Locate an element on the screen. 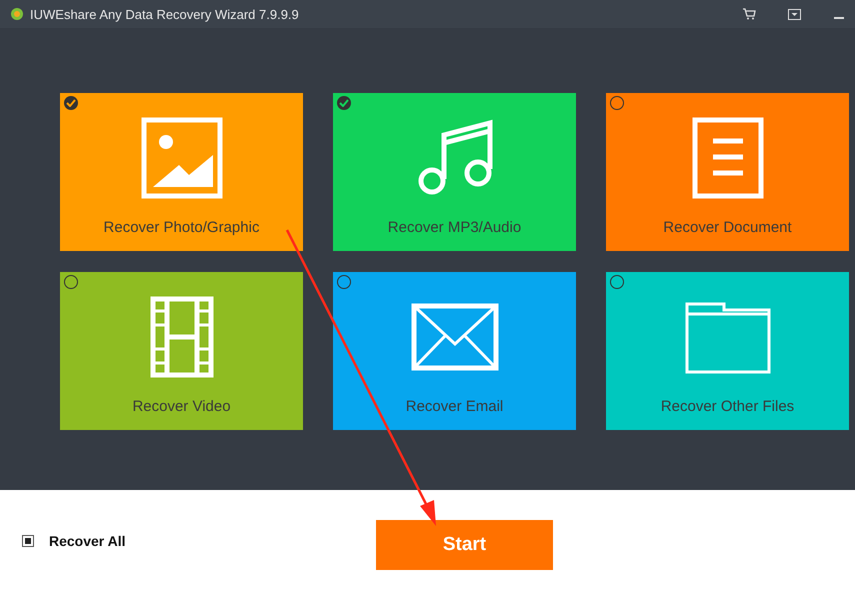 The height and width of the screenshot is (592, 855). start-button: Start is located at coordinates (464, 545).